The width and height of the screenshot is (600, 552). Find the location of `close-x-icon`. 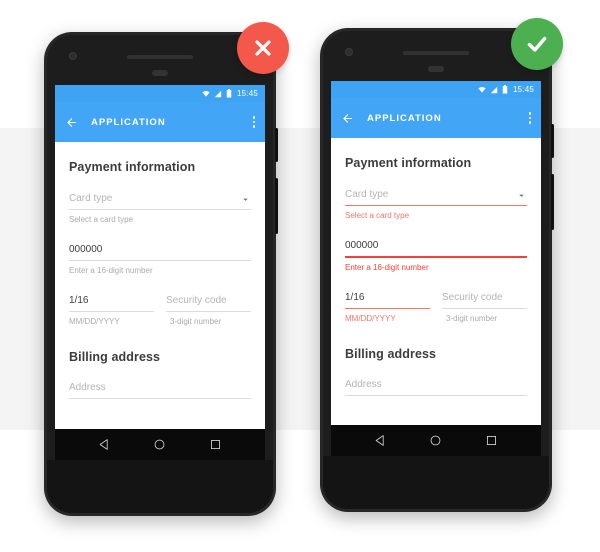

close-x-icon is located at coordinates (263, 48).